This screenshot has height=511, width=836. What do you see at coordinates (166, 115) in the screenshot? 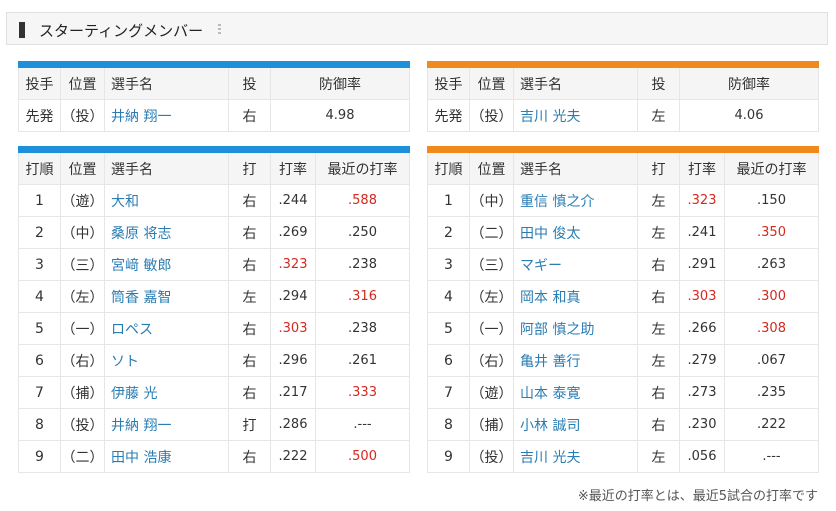
I see `pitcher-name-link: 井納 翔一` at bounding box center [166, 115].